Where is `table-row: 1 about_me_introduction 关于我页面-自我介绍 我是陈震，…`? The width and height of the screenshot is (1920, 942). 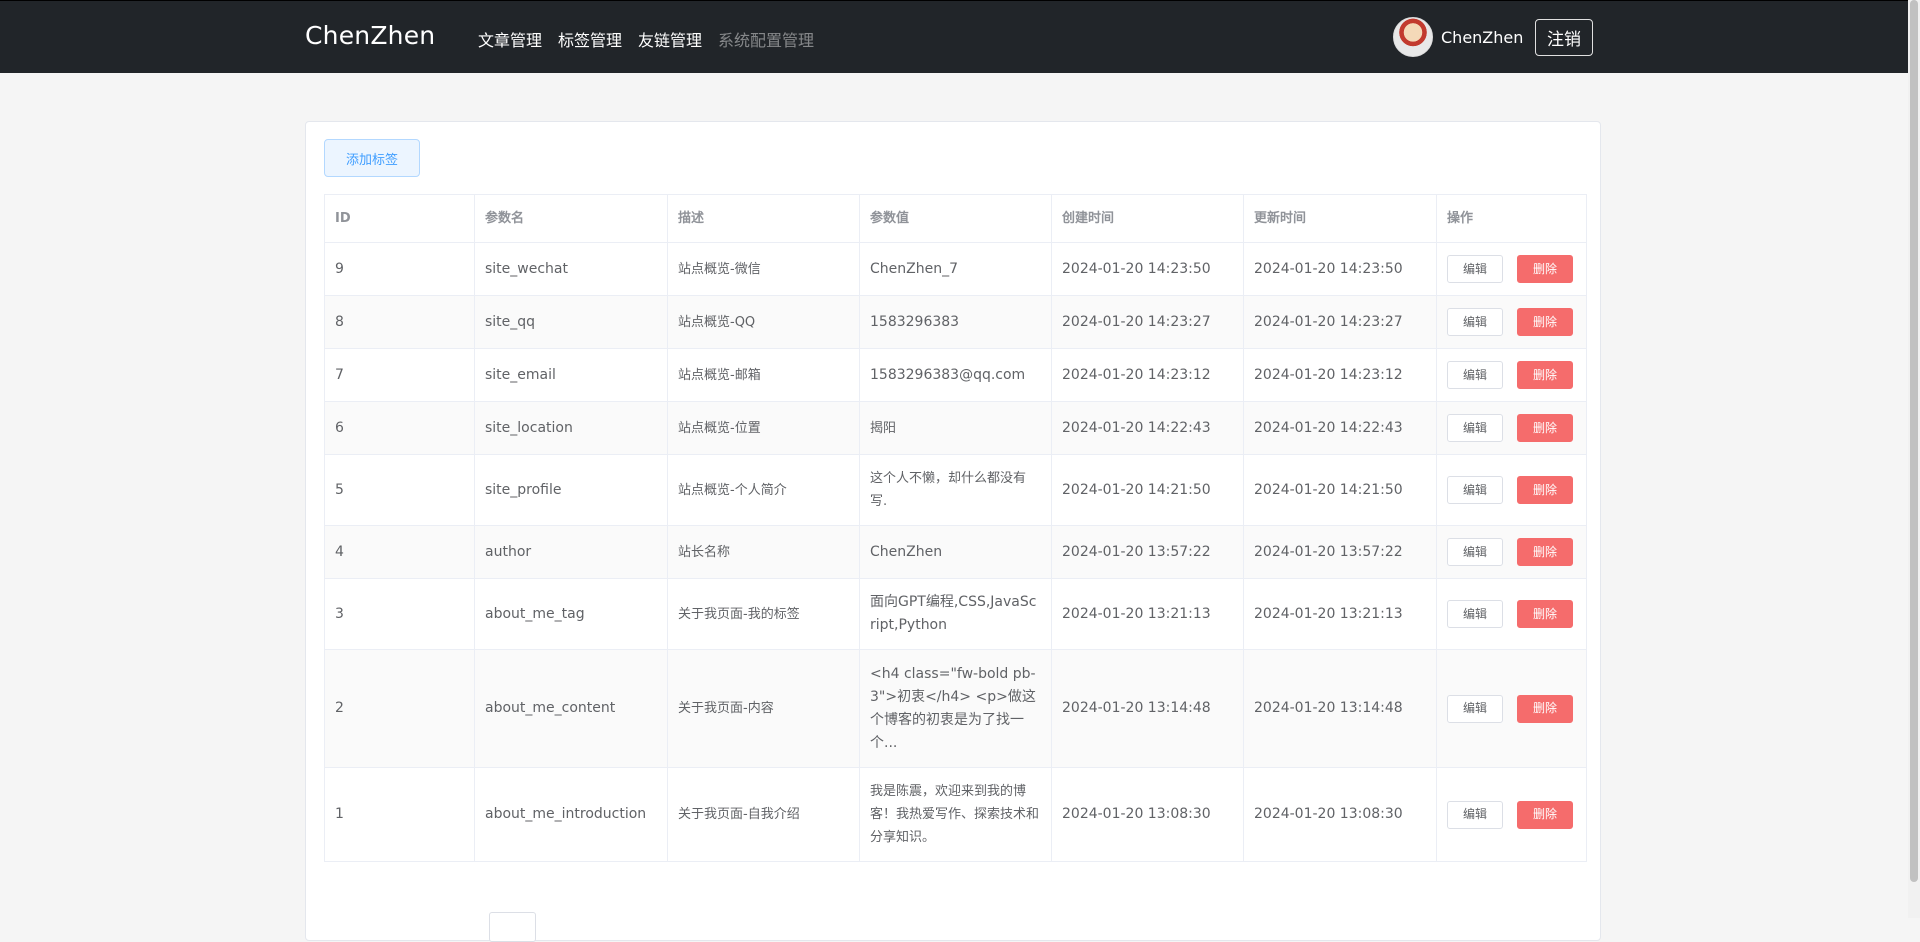
table-row: 1 about_me_introduction 关于我页面-自我介绍 我是陈震，… is located at coordinates (955, 814).